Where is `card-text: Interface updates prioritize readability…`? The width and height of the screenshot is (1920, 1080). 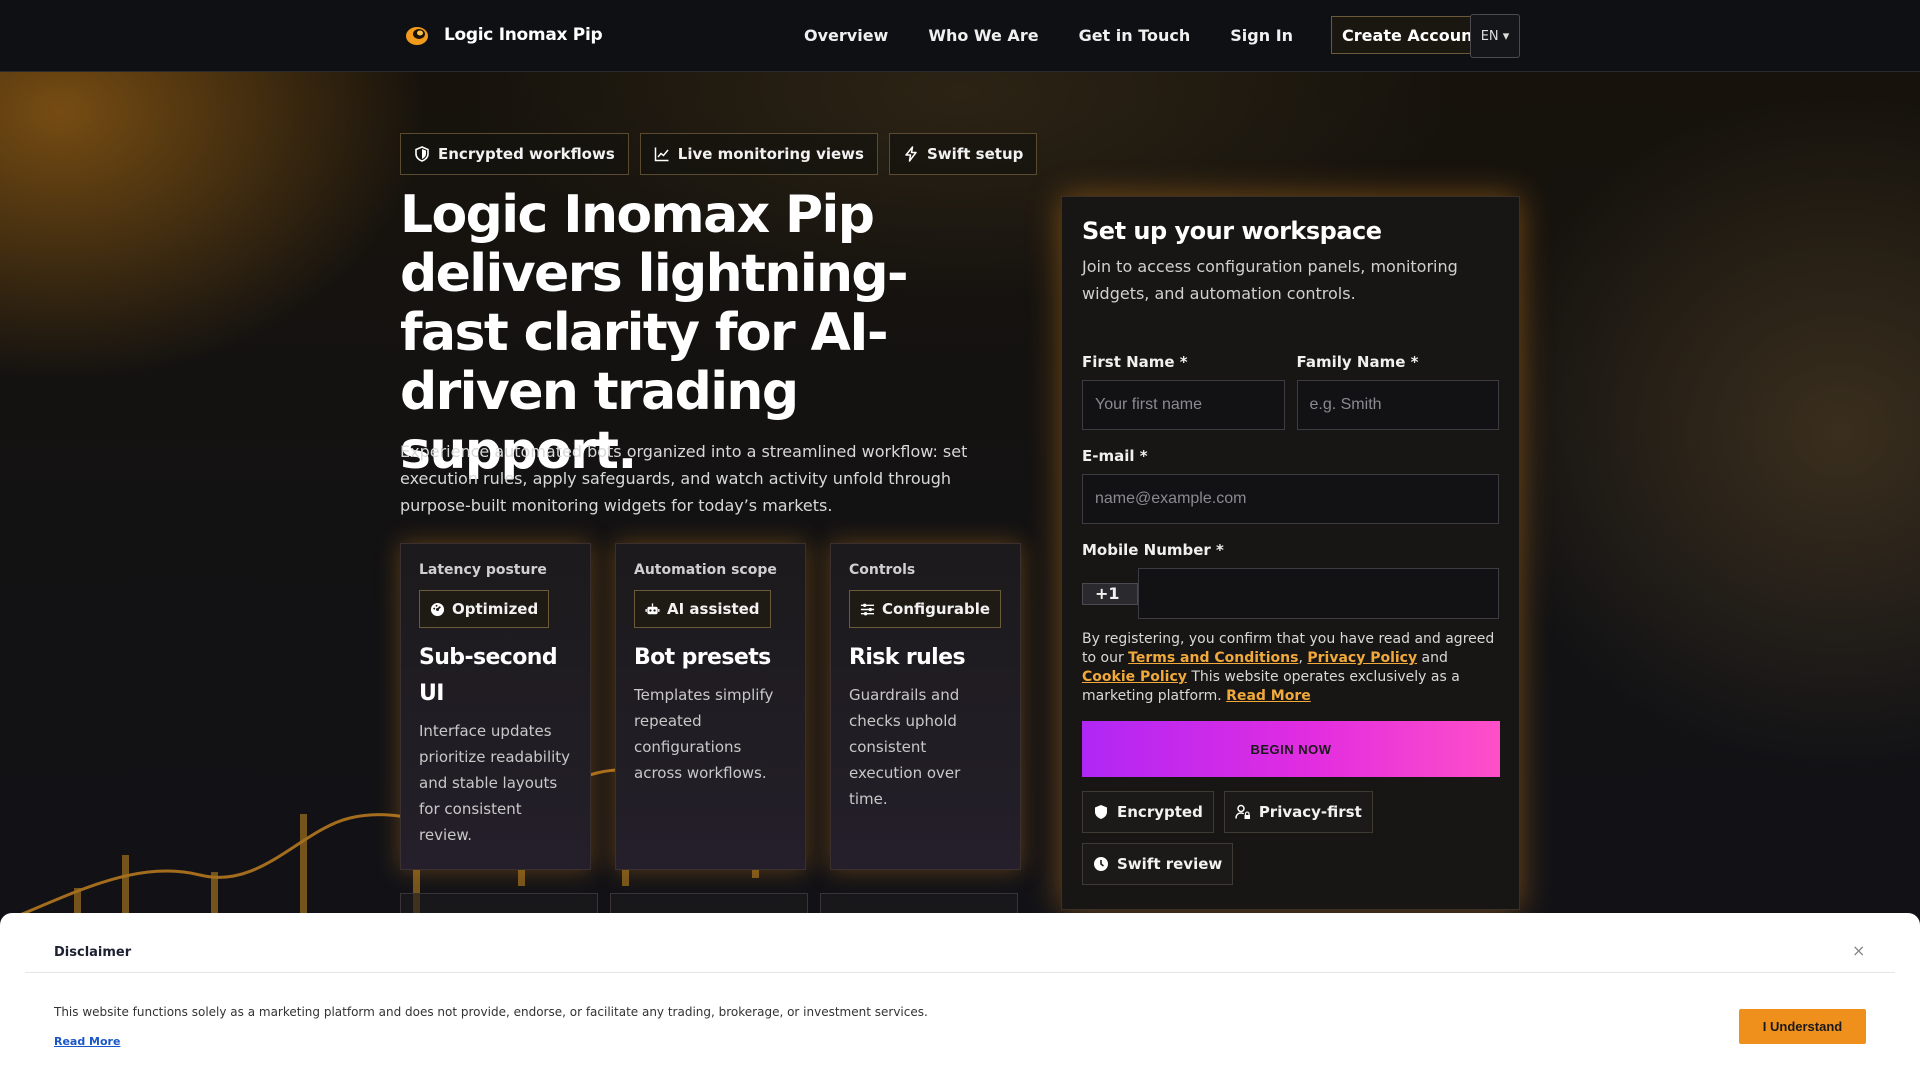
card-text: Interface updates prioritize readability… is located at coordinates (495, 783).